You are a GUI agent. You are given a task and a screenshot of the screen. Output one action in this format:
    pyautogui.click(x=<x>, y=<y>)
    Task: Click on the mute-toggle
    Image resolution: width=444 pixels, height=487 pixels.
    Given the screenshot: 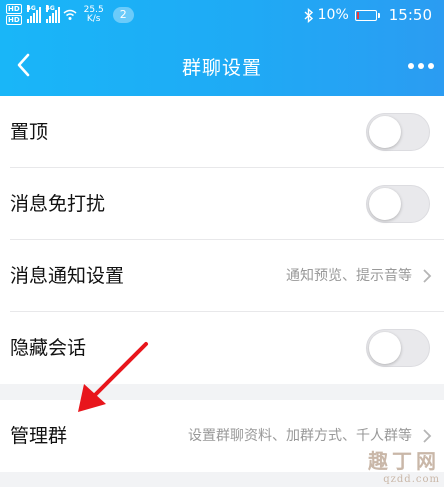 What is the action you would take?
    pyautogui.click(x=398, y=204)
    